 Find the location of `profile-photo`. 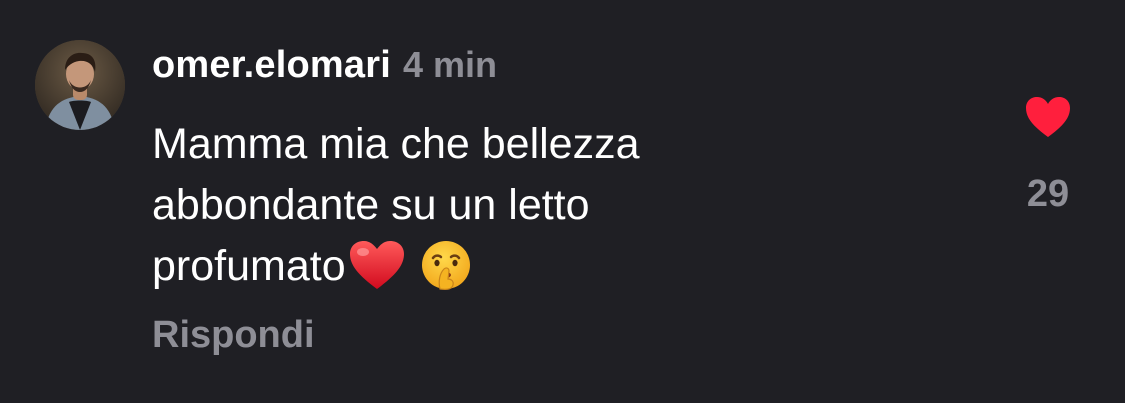

profile-photo is located at coordinates (80, 85).